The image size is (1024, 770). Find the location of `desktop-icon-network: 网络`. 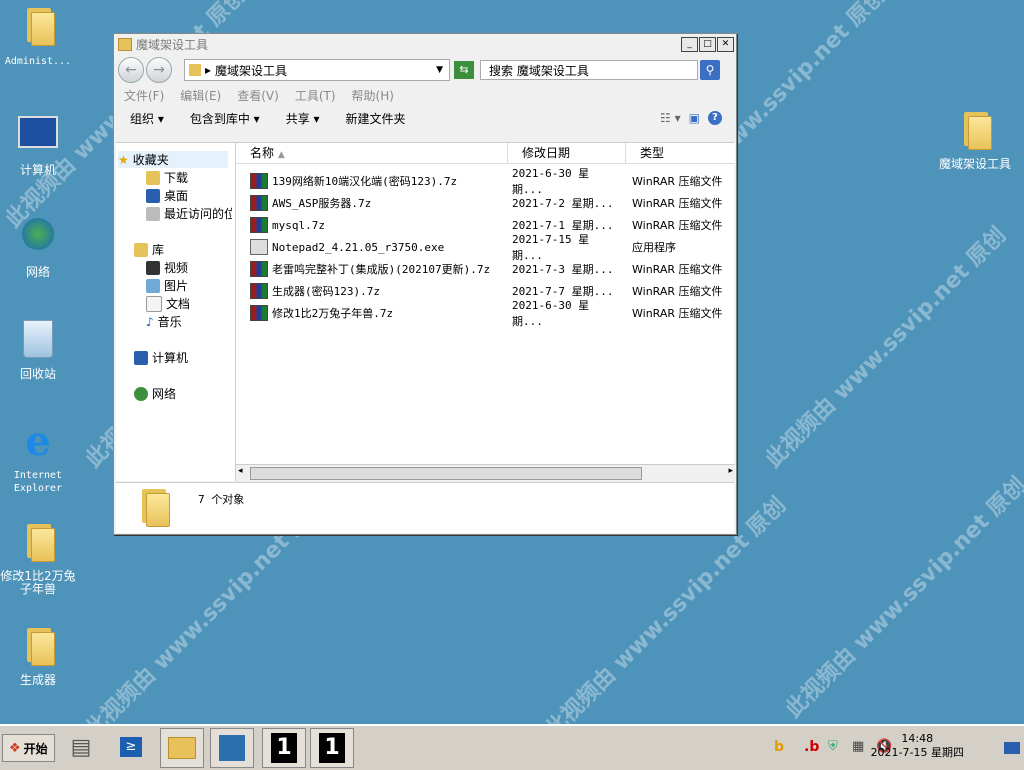

desktop-icon-network: 网络 is located at coordinates (38, 246).